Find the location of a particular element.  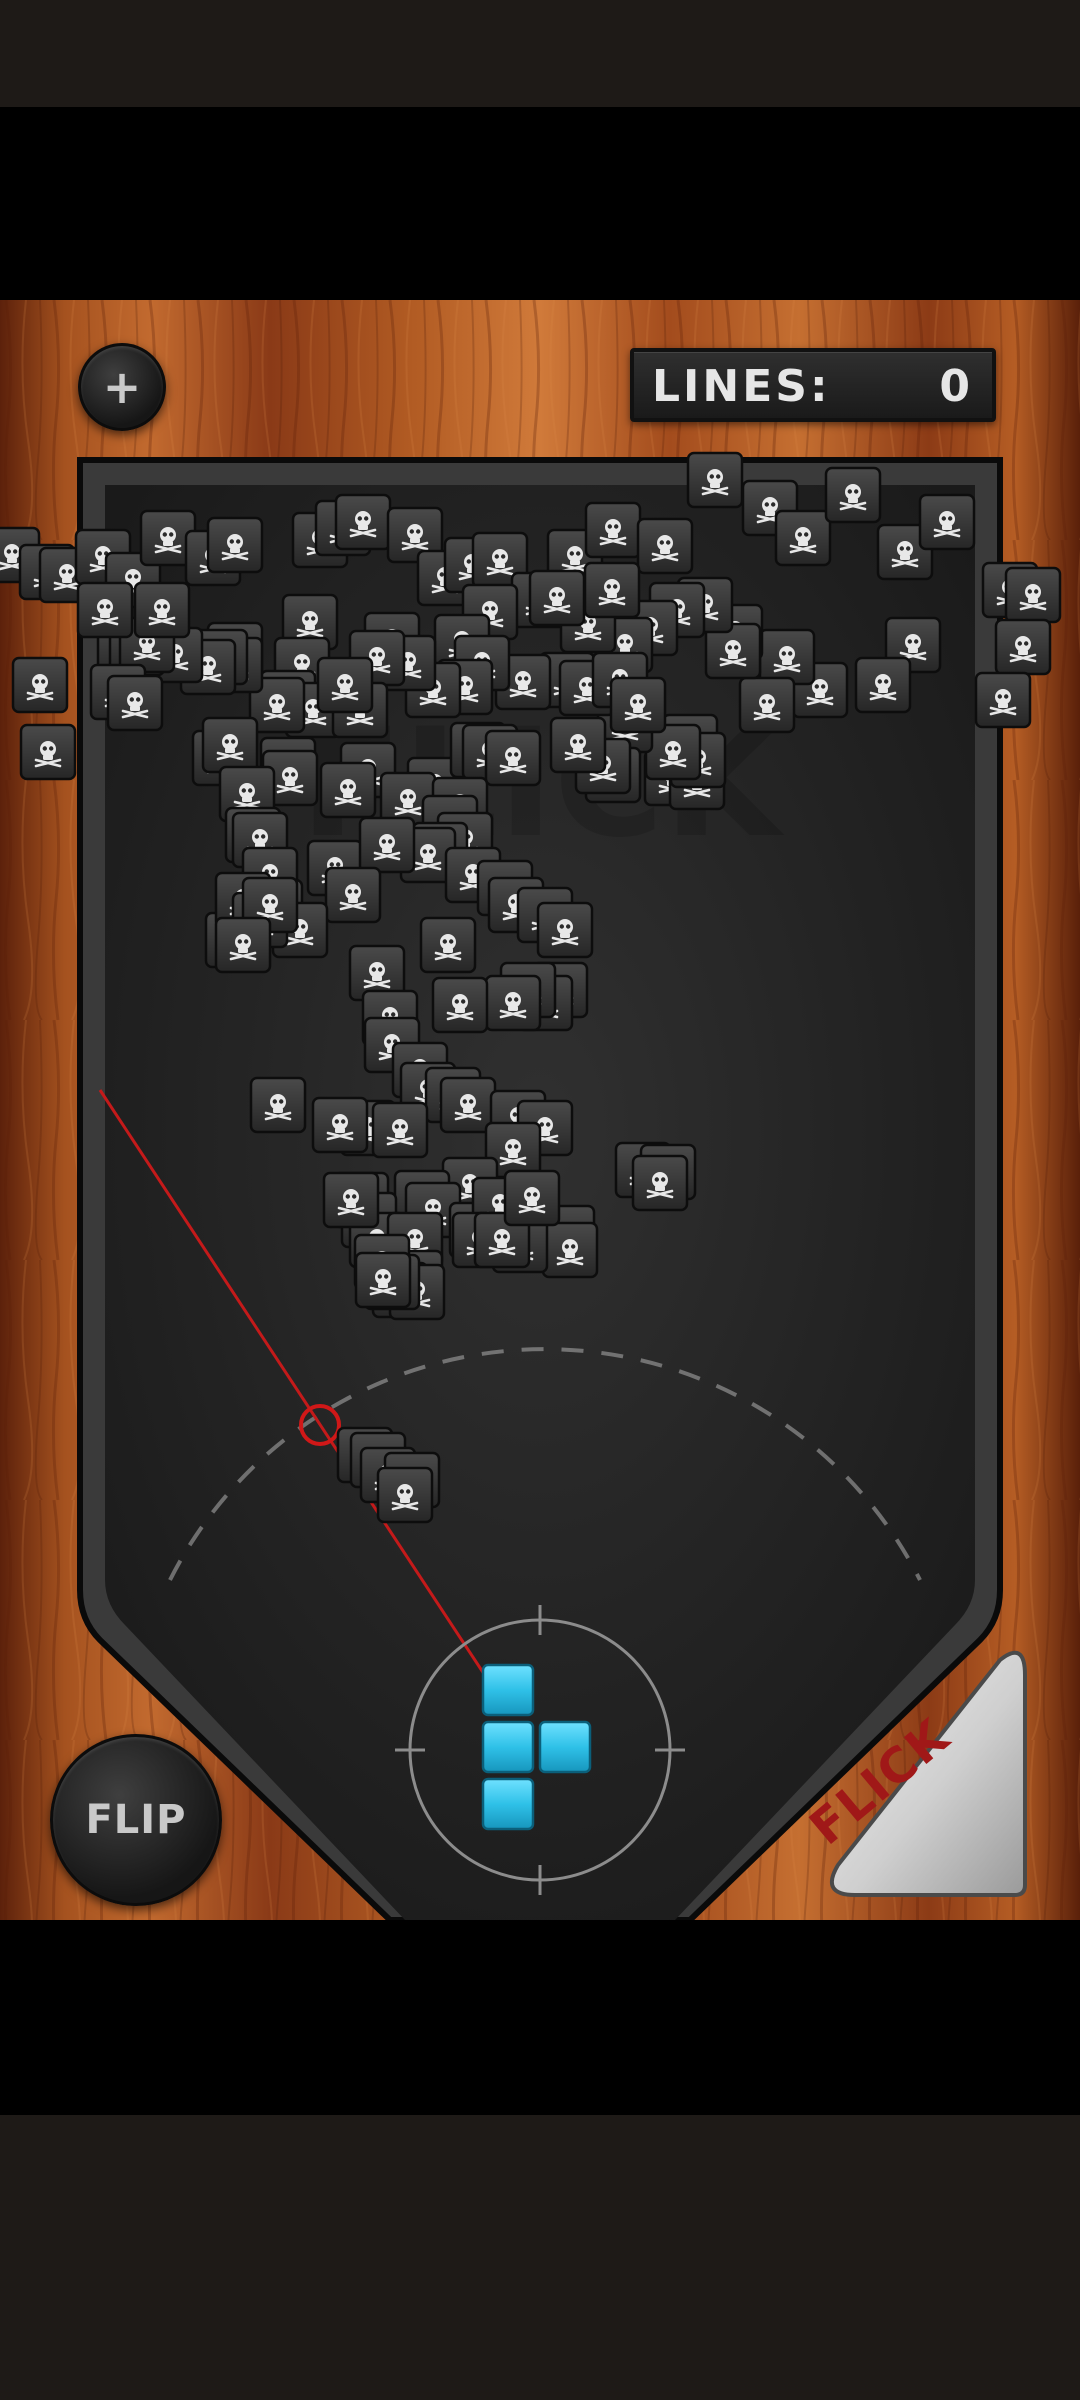

status-bar-area is located at coordinates (540, 53).